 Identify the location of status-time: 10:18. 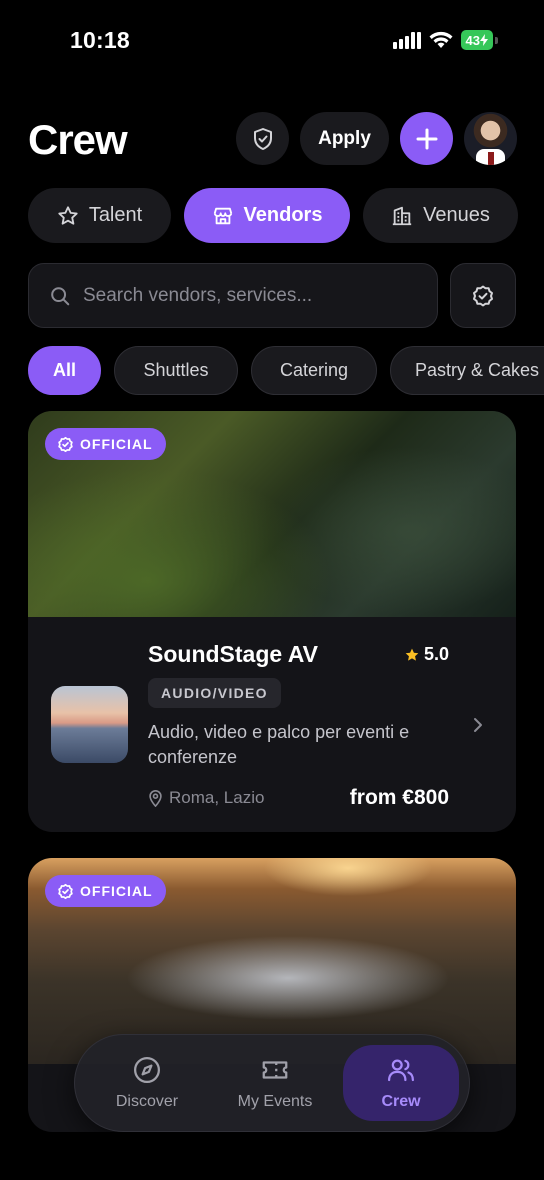
(100, 40).